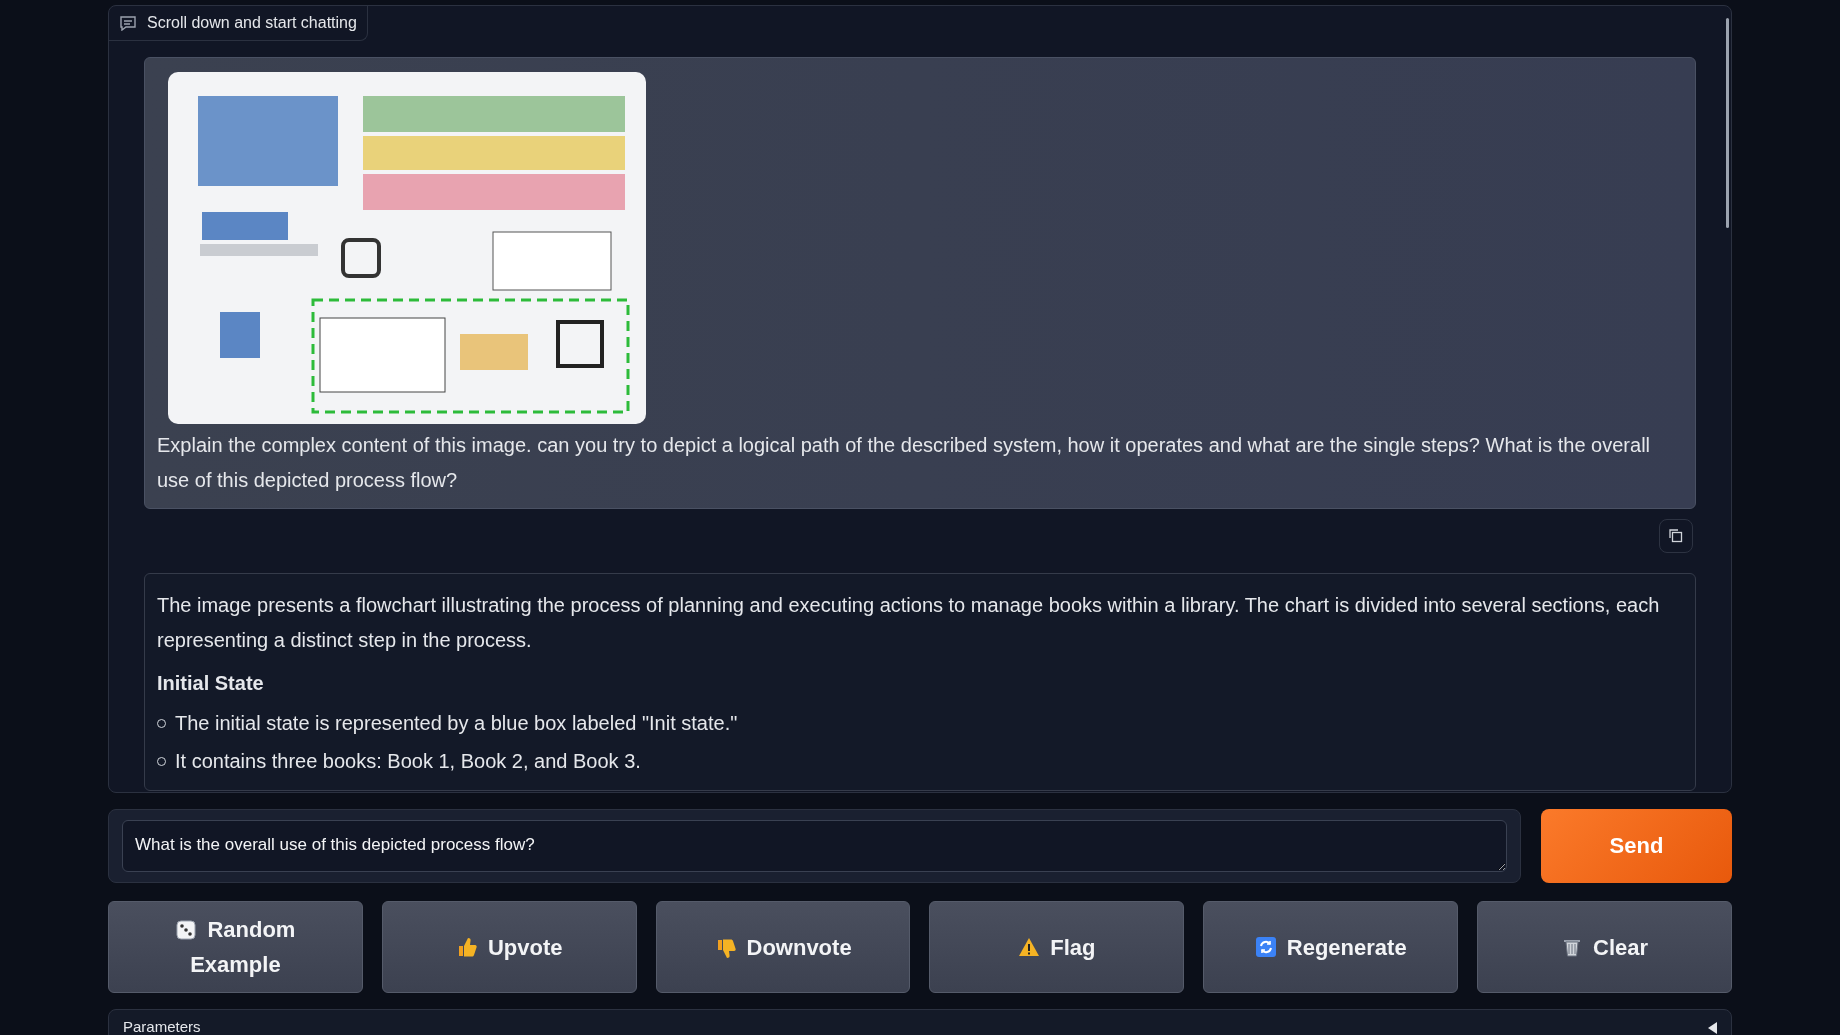  I want to click on action-button: Flag, so click(1057, 947).